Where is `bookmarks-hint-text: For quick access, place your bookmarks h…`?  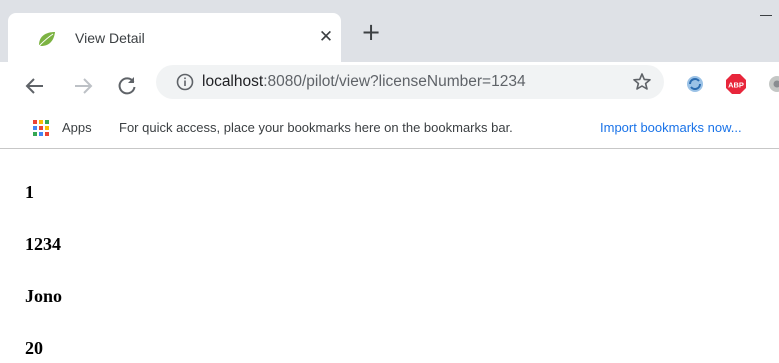 bookmarks-hint-text: For quick access, place your bookmarks h… is located at coordinates (316, 127).